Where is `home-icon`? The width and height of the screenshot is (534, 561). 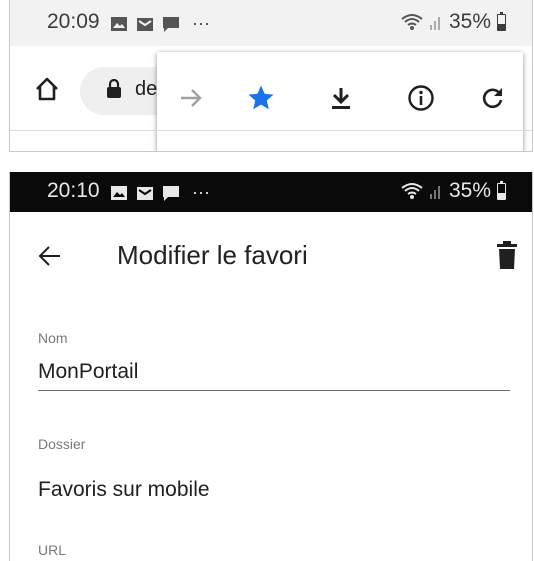 home-icon is located at coordinates (47, 89).